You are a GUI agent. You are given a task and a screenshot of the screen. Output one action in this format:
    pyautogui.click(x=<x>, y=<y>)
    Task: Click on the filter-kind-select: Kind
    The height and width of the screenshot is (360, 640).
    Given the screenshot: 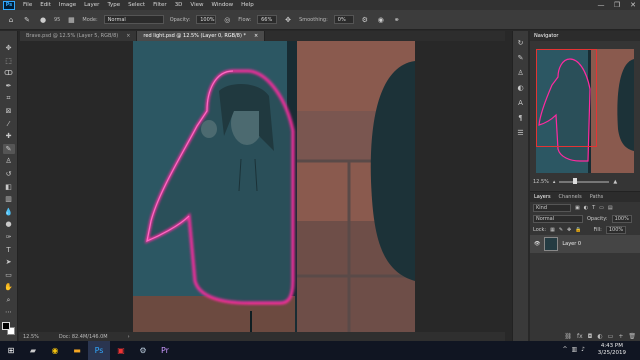 What is the action you would take?
    pyautogui.click(x=552, y=207)
    